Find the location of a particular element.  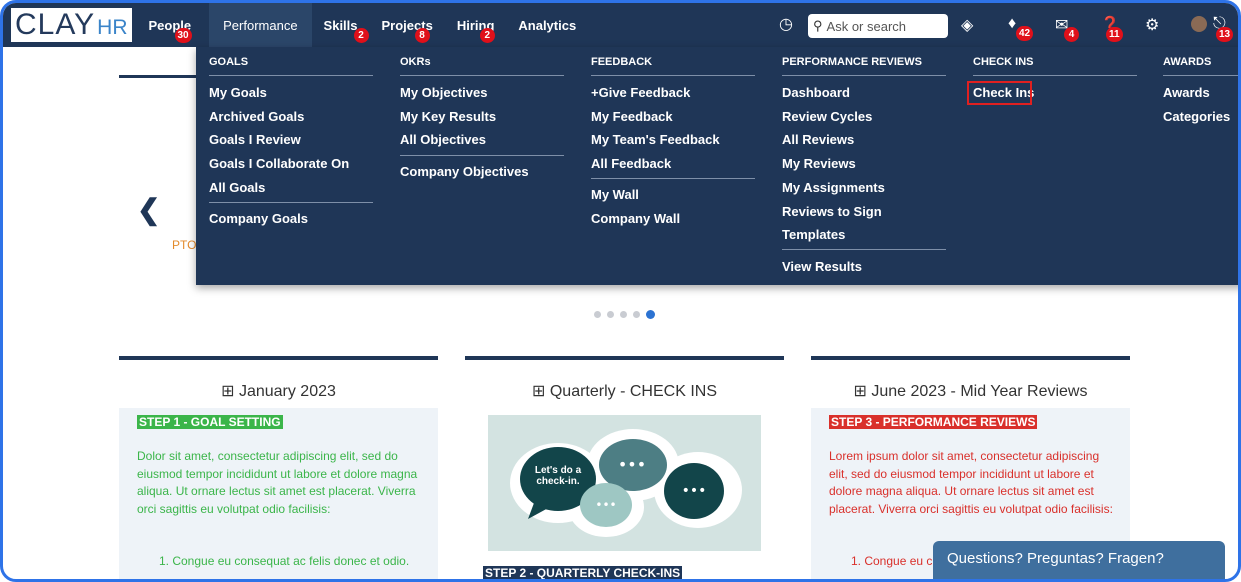

nav-performance: Performance is located at coordinates (260, 25).